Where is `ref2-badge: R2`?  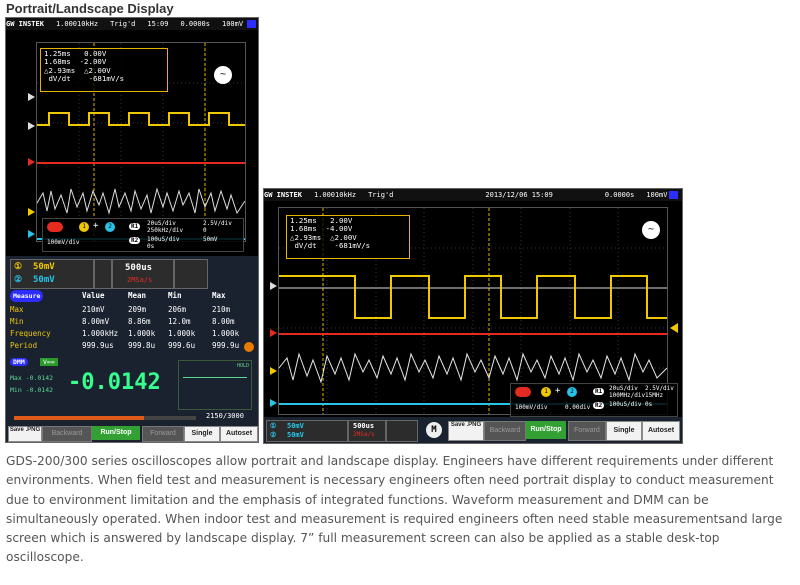 ref2-badge: R2 is located at coordinates (599, 405).